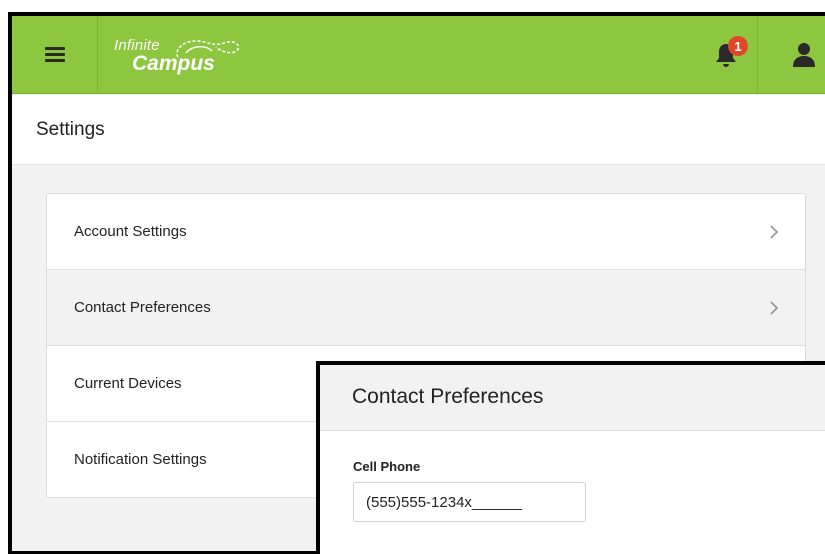  What do you see at coordinates (469, 502) in the screenshot?
I see `cell-phone-input` at bounding box center [469, 502].